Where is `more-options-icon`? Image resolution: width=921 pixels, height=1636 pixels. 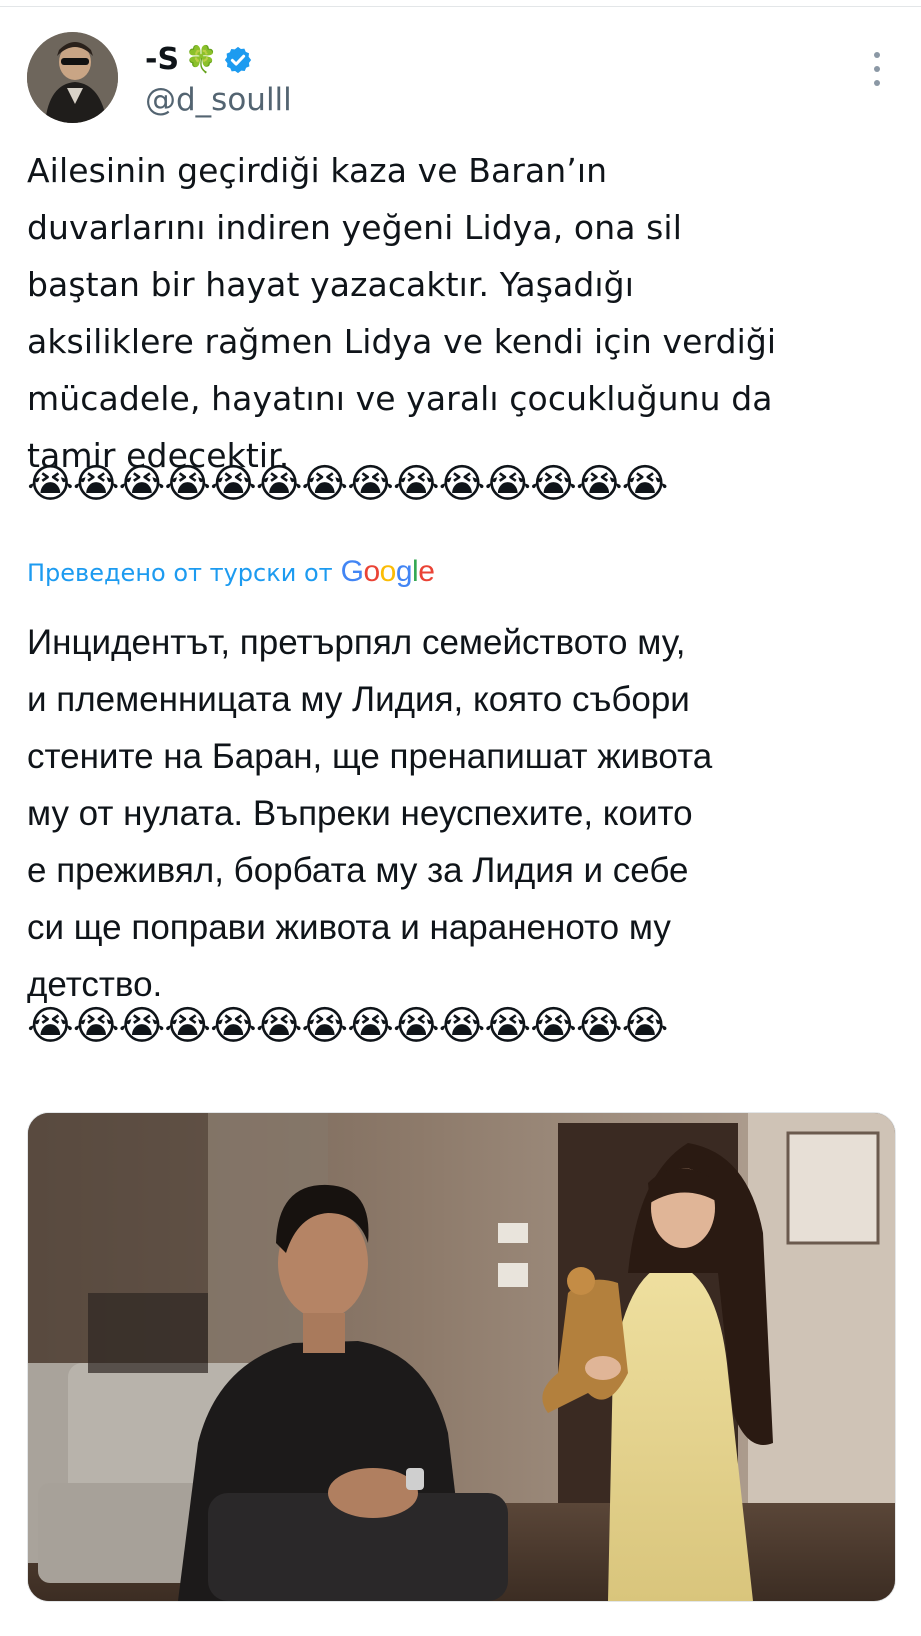
more-options-icon is located at coordinates (877, 69).